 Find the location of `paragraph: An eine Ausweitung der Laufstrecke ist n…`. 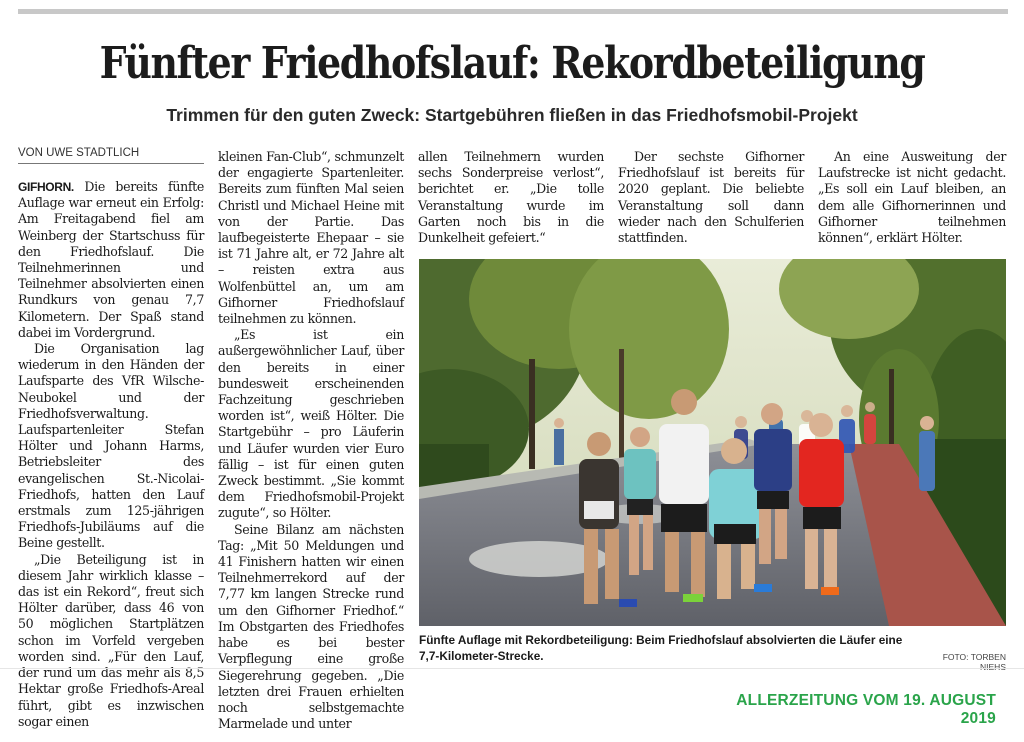

paragraph: An eine Ausweitung der Laufstrecke ist n… is located at coordinates (912, 197).